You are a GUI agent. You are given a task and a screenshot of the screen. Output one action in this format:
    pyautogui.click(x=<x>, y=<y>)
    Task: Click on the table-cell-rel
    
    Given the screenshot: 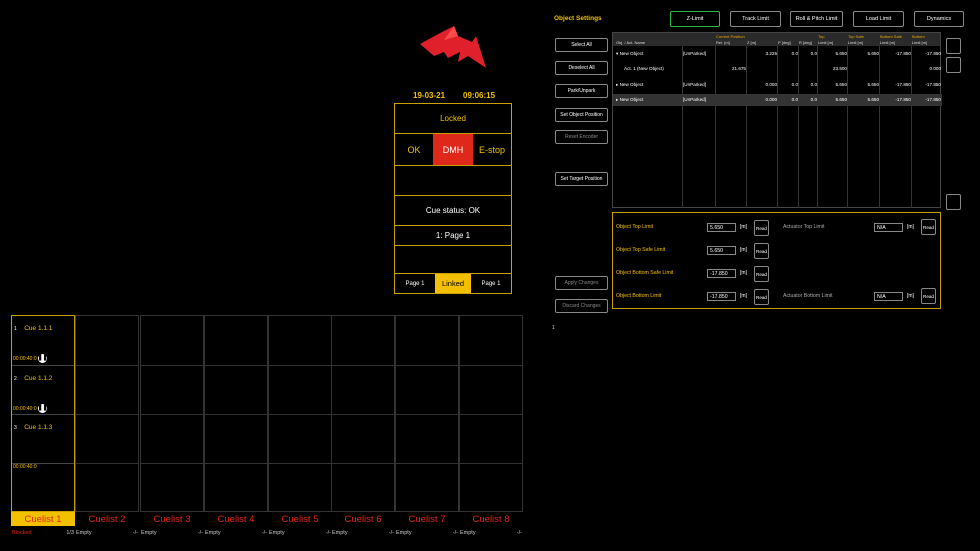 What is the action you would take?
    pyautogui.click(x=731, y=100)
    